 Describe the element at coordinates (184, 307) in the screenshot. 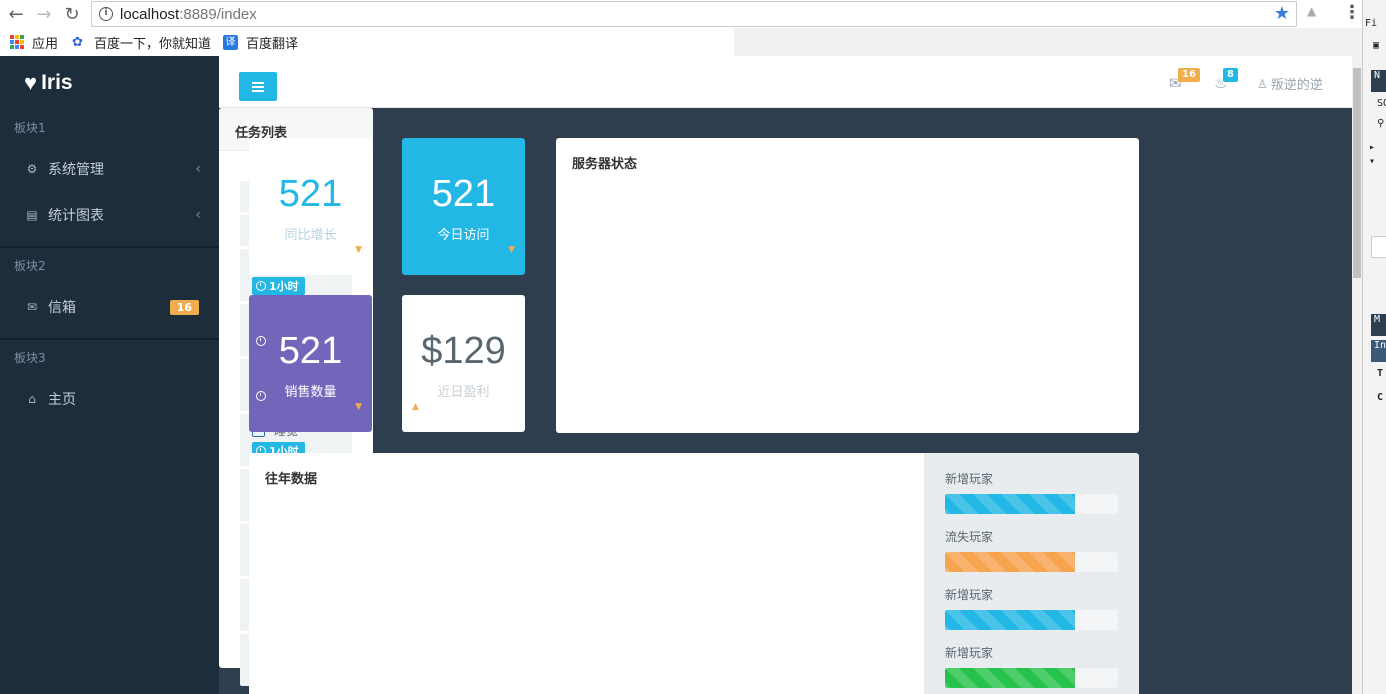

I see `mailbox-count-badge: 16` at that location.